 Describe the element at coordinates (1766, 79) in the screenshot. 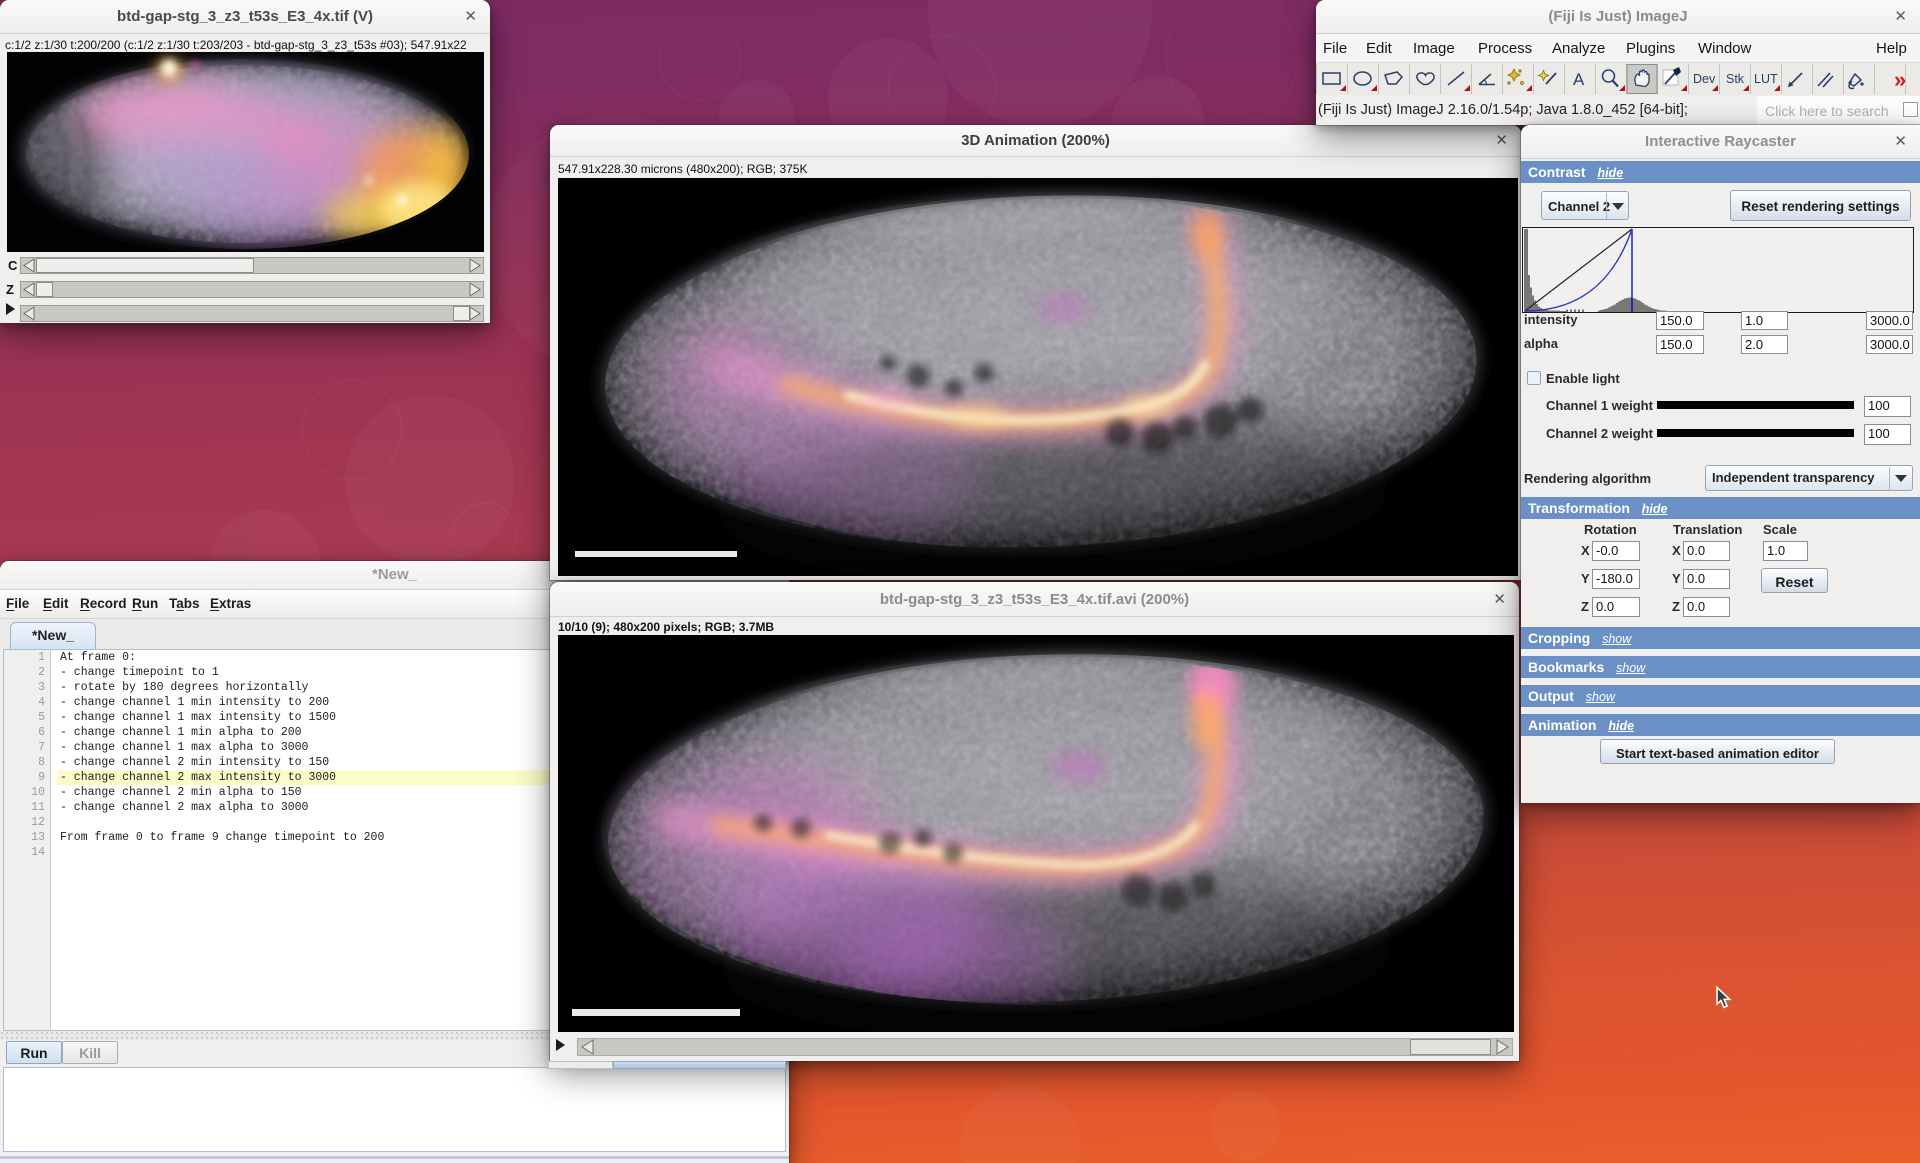

I see `svg-text: LUT` at that location.